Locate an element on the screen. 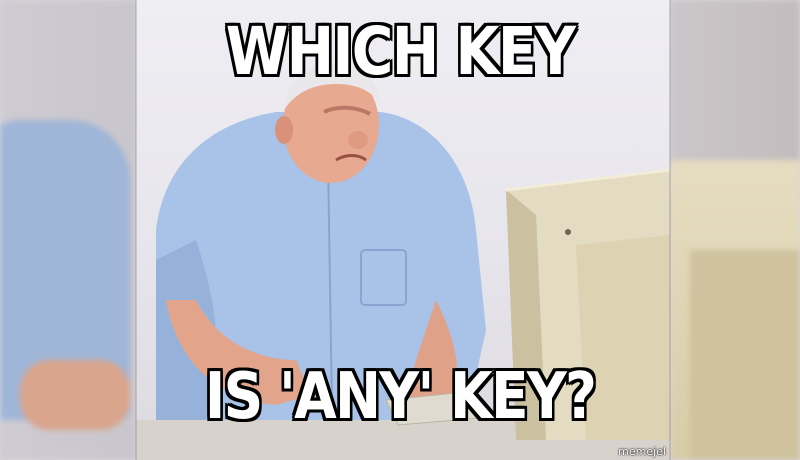  meme-bottom-caption: IS 'ANY' KEY? is located at coordinates (400, 397).